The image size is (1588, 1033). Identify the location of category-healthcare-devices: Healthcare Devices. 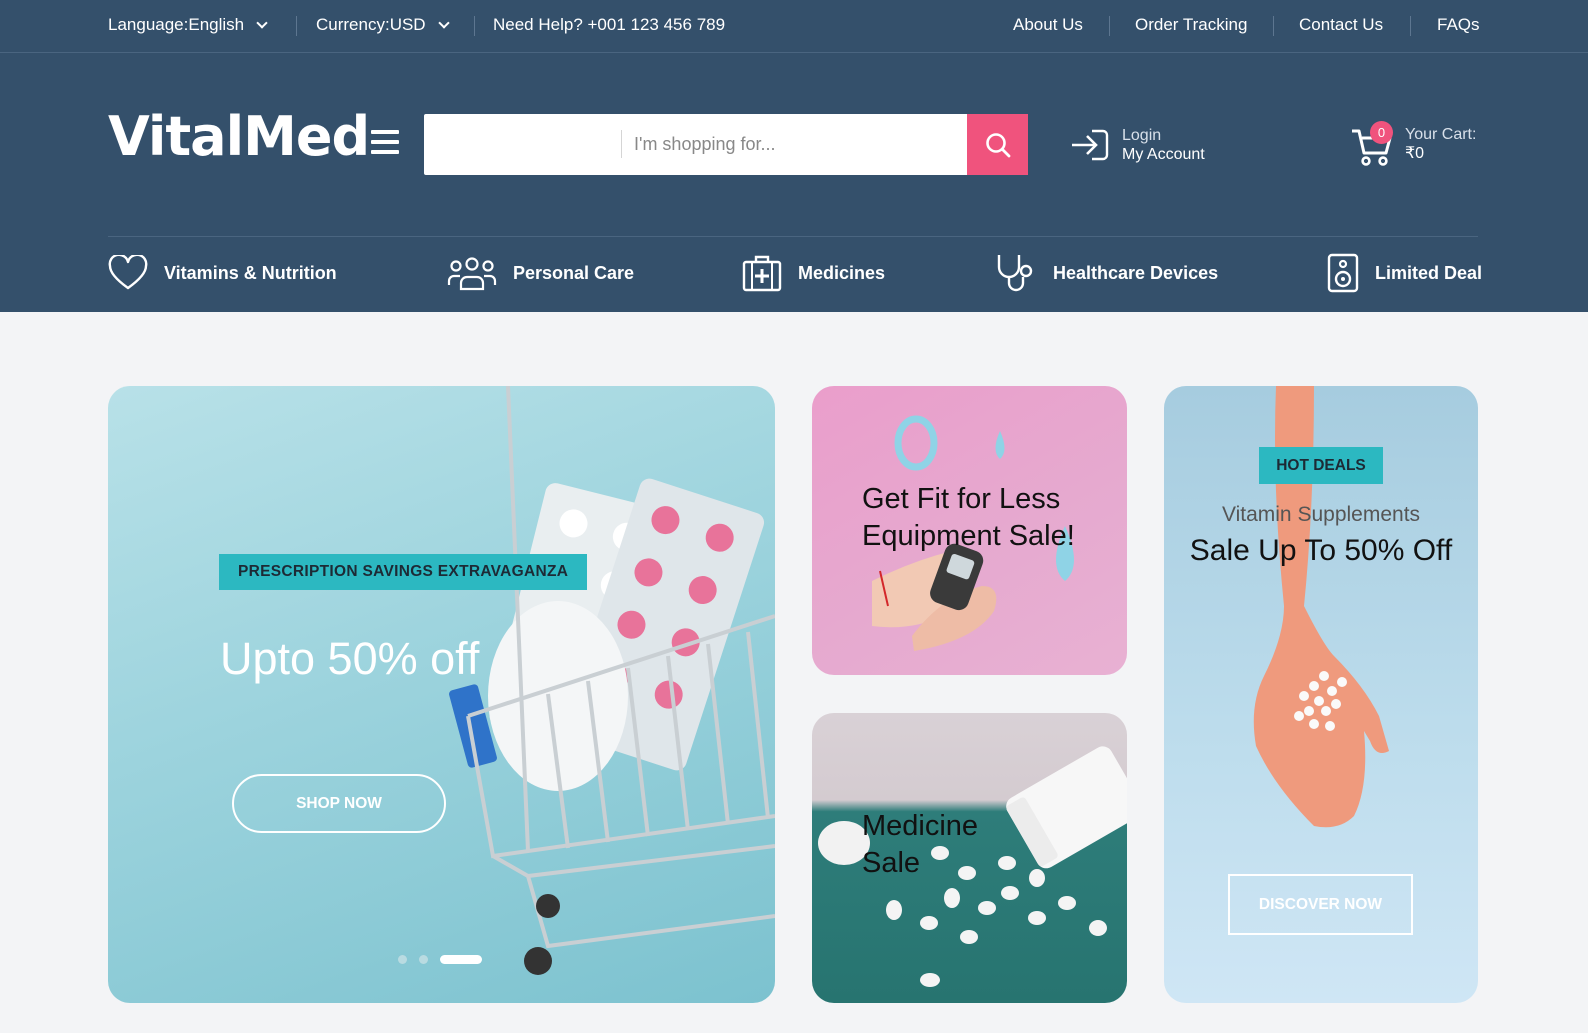
(1106, 273).